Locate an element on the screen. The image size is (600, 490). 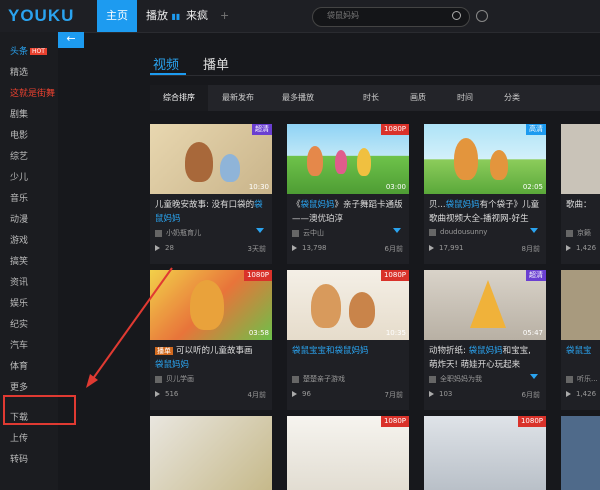
sidebar-item-variety: 综艺 is located at coordinates (19, 155).